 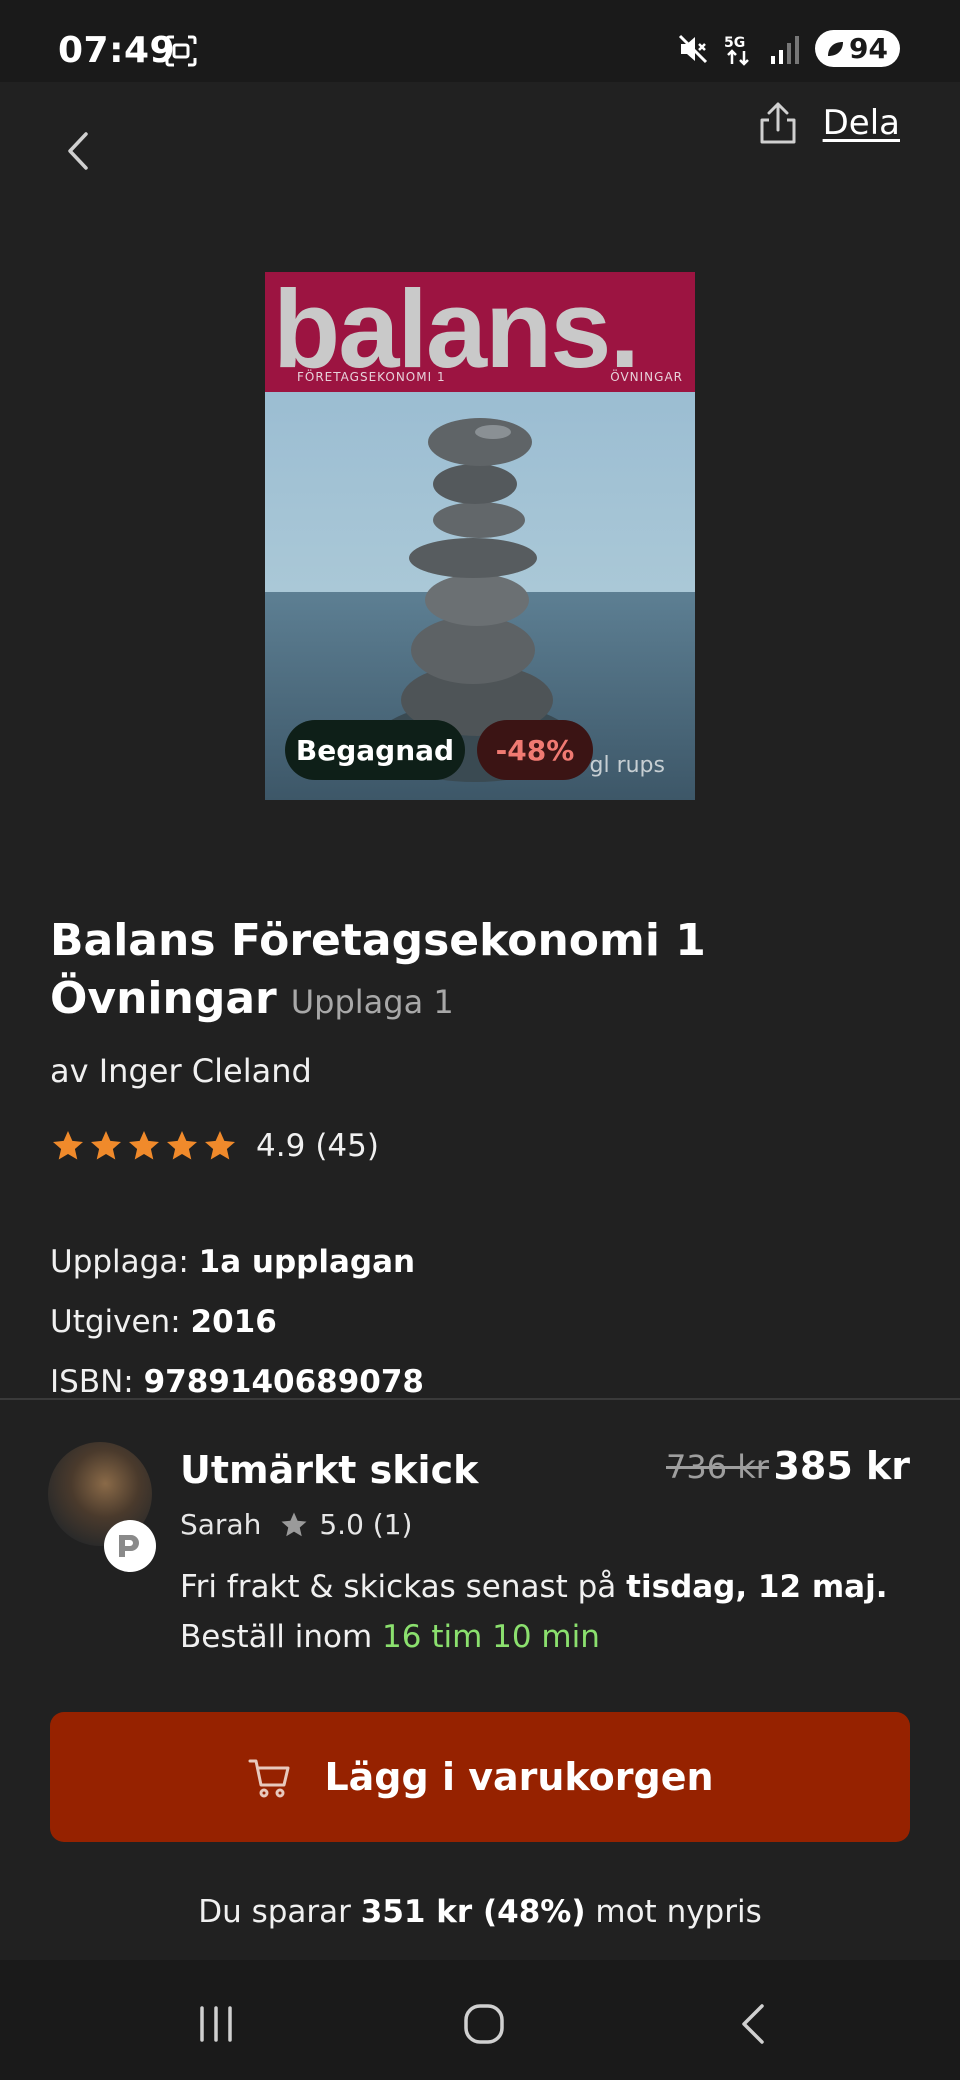 I want to click on order-deadline-line: Beställ inom 16 tim 10 min, so click(x=550, y=1637).